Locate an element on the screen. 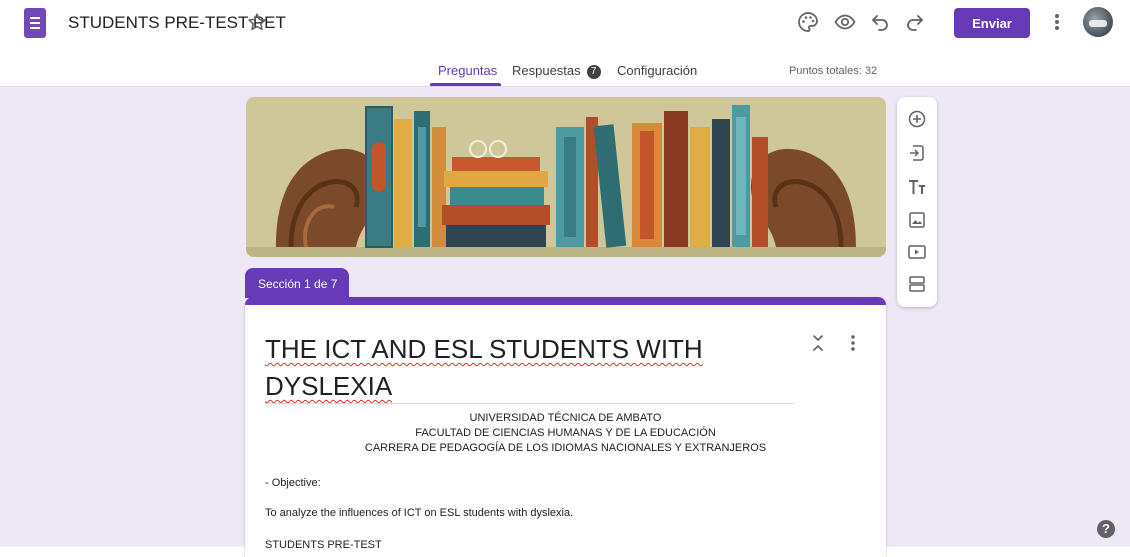 This screenshot has width=1130, height=557. avatar is located at coordinates (1098, 22).